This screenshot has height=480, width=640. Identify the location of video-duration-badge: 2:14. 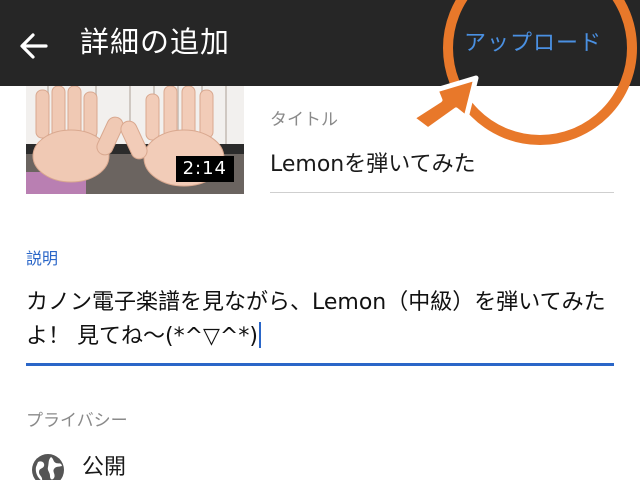
(204, 169).